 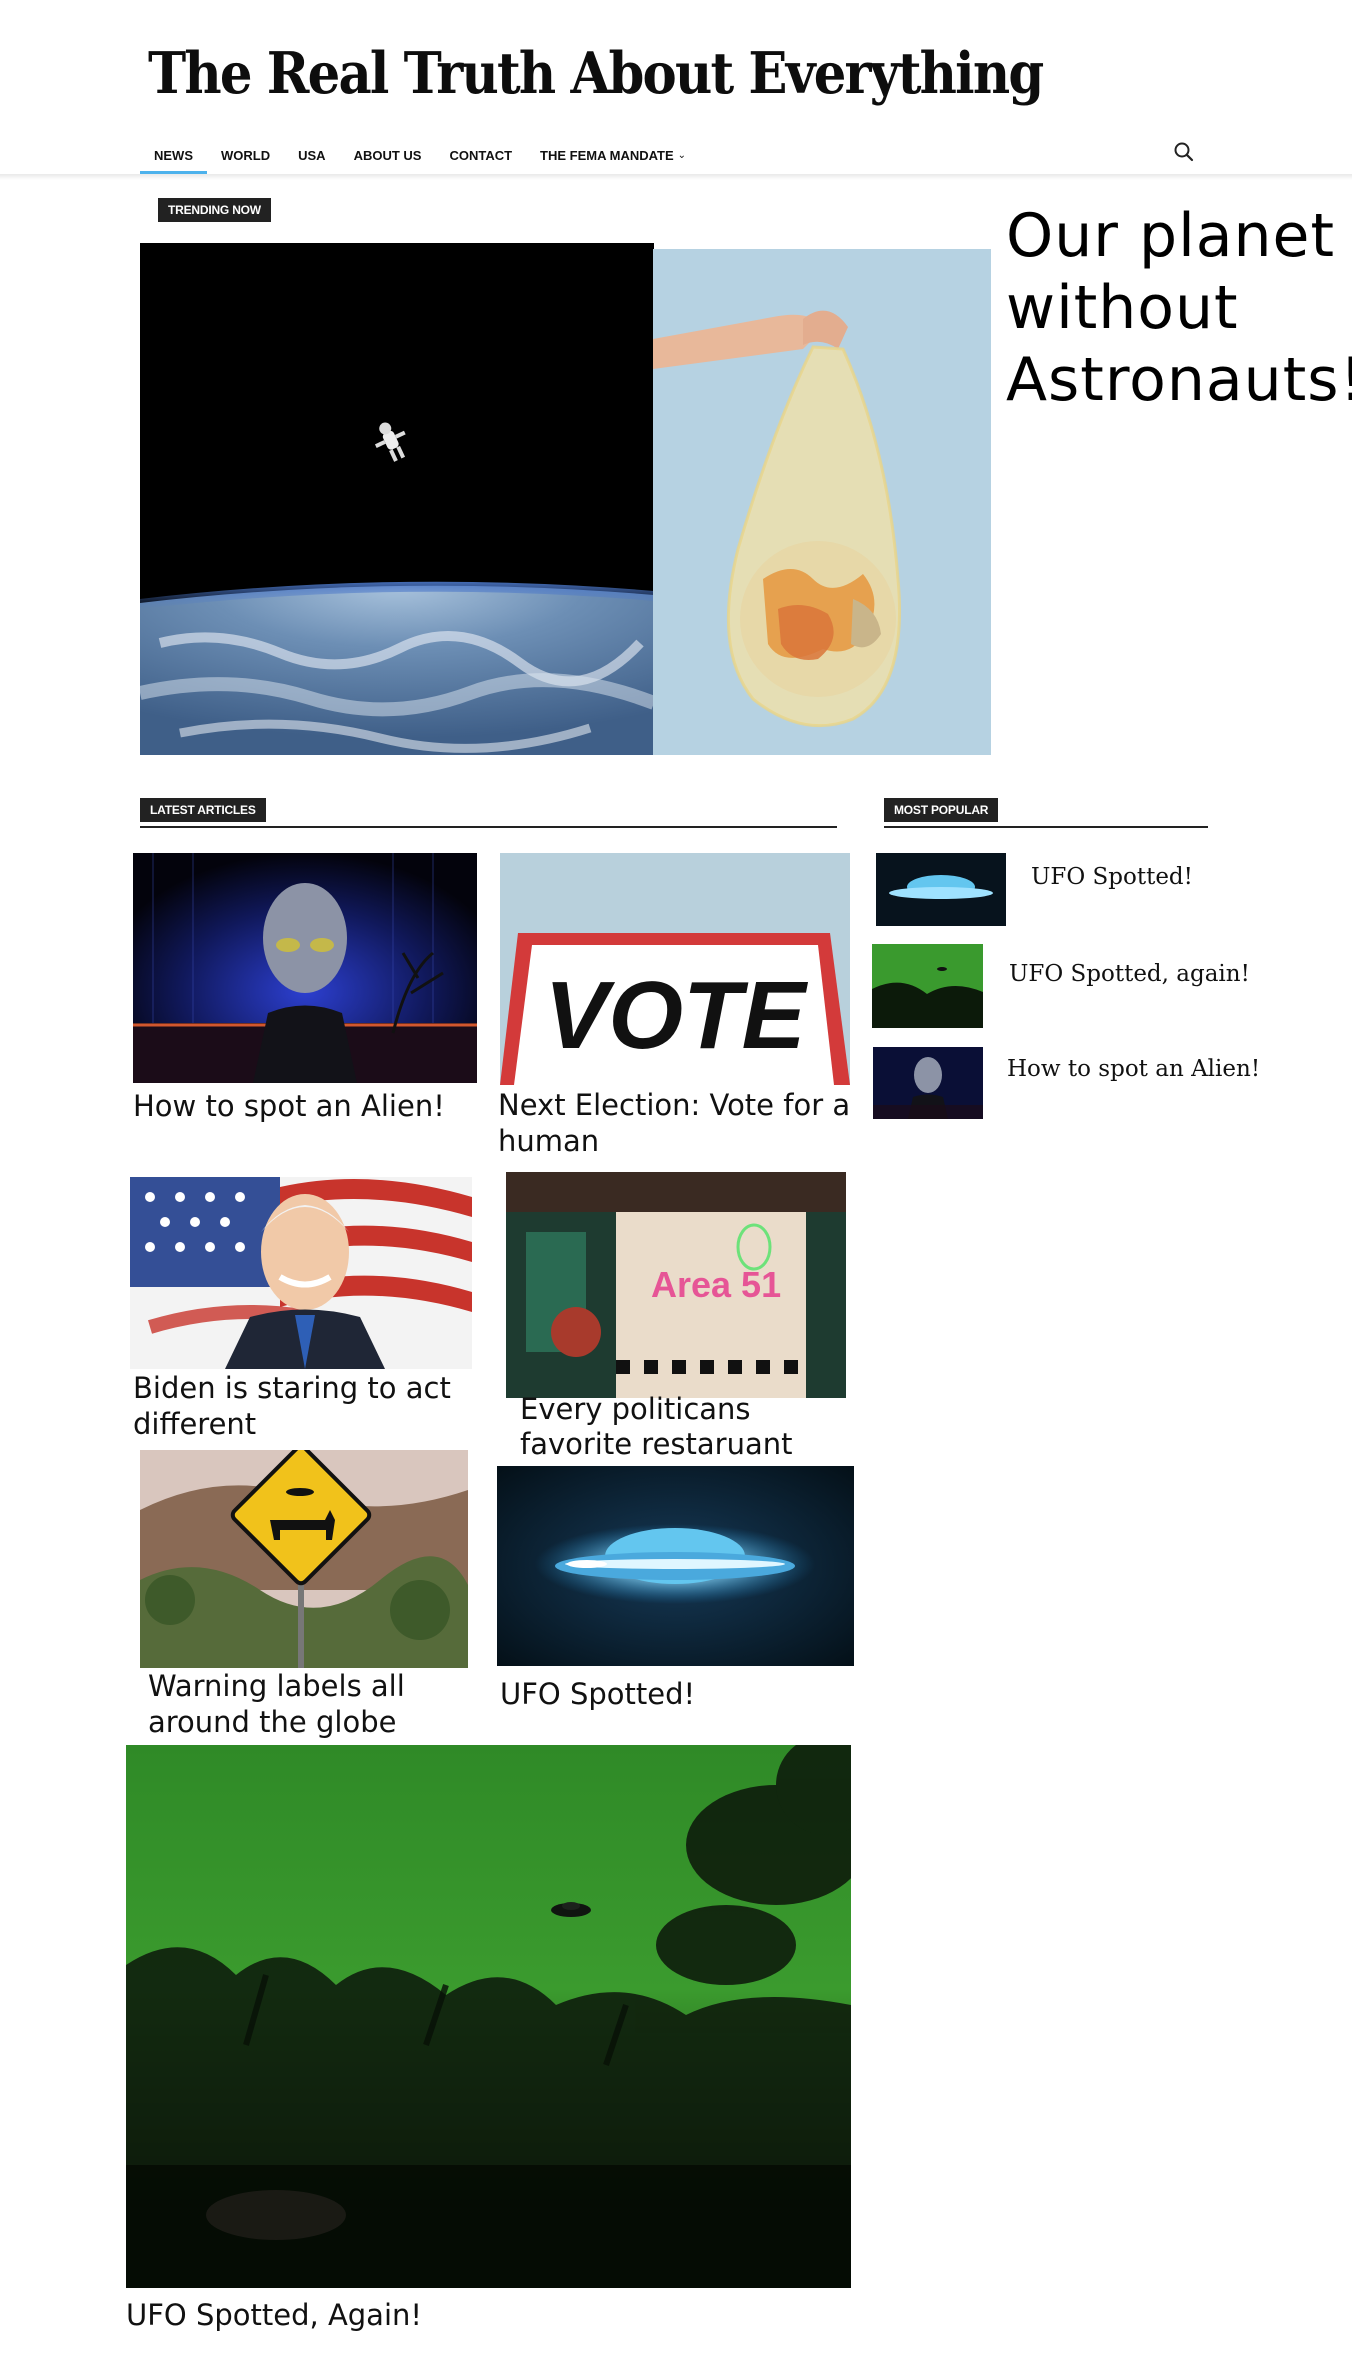 I want to click on article-thumb-ufo-green, so click(x=488, y=2016).